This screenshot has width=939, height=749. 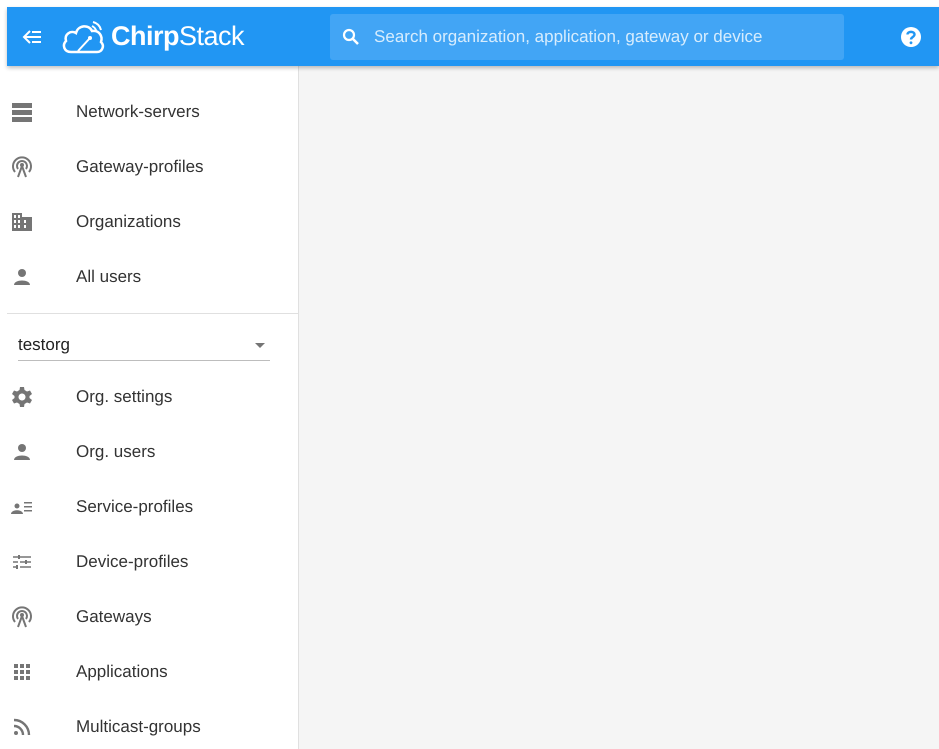 What do you see at coordinates (152, 396) in the screenshot?
I see `sidebar-item: Org. settings` at bounding box center [152, 396].